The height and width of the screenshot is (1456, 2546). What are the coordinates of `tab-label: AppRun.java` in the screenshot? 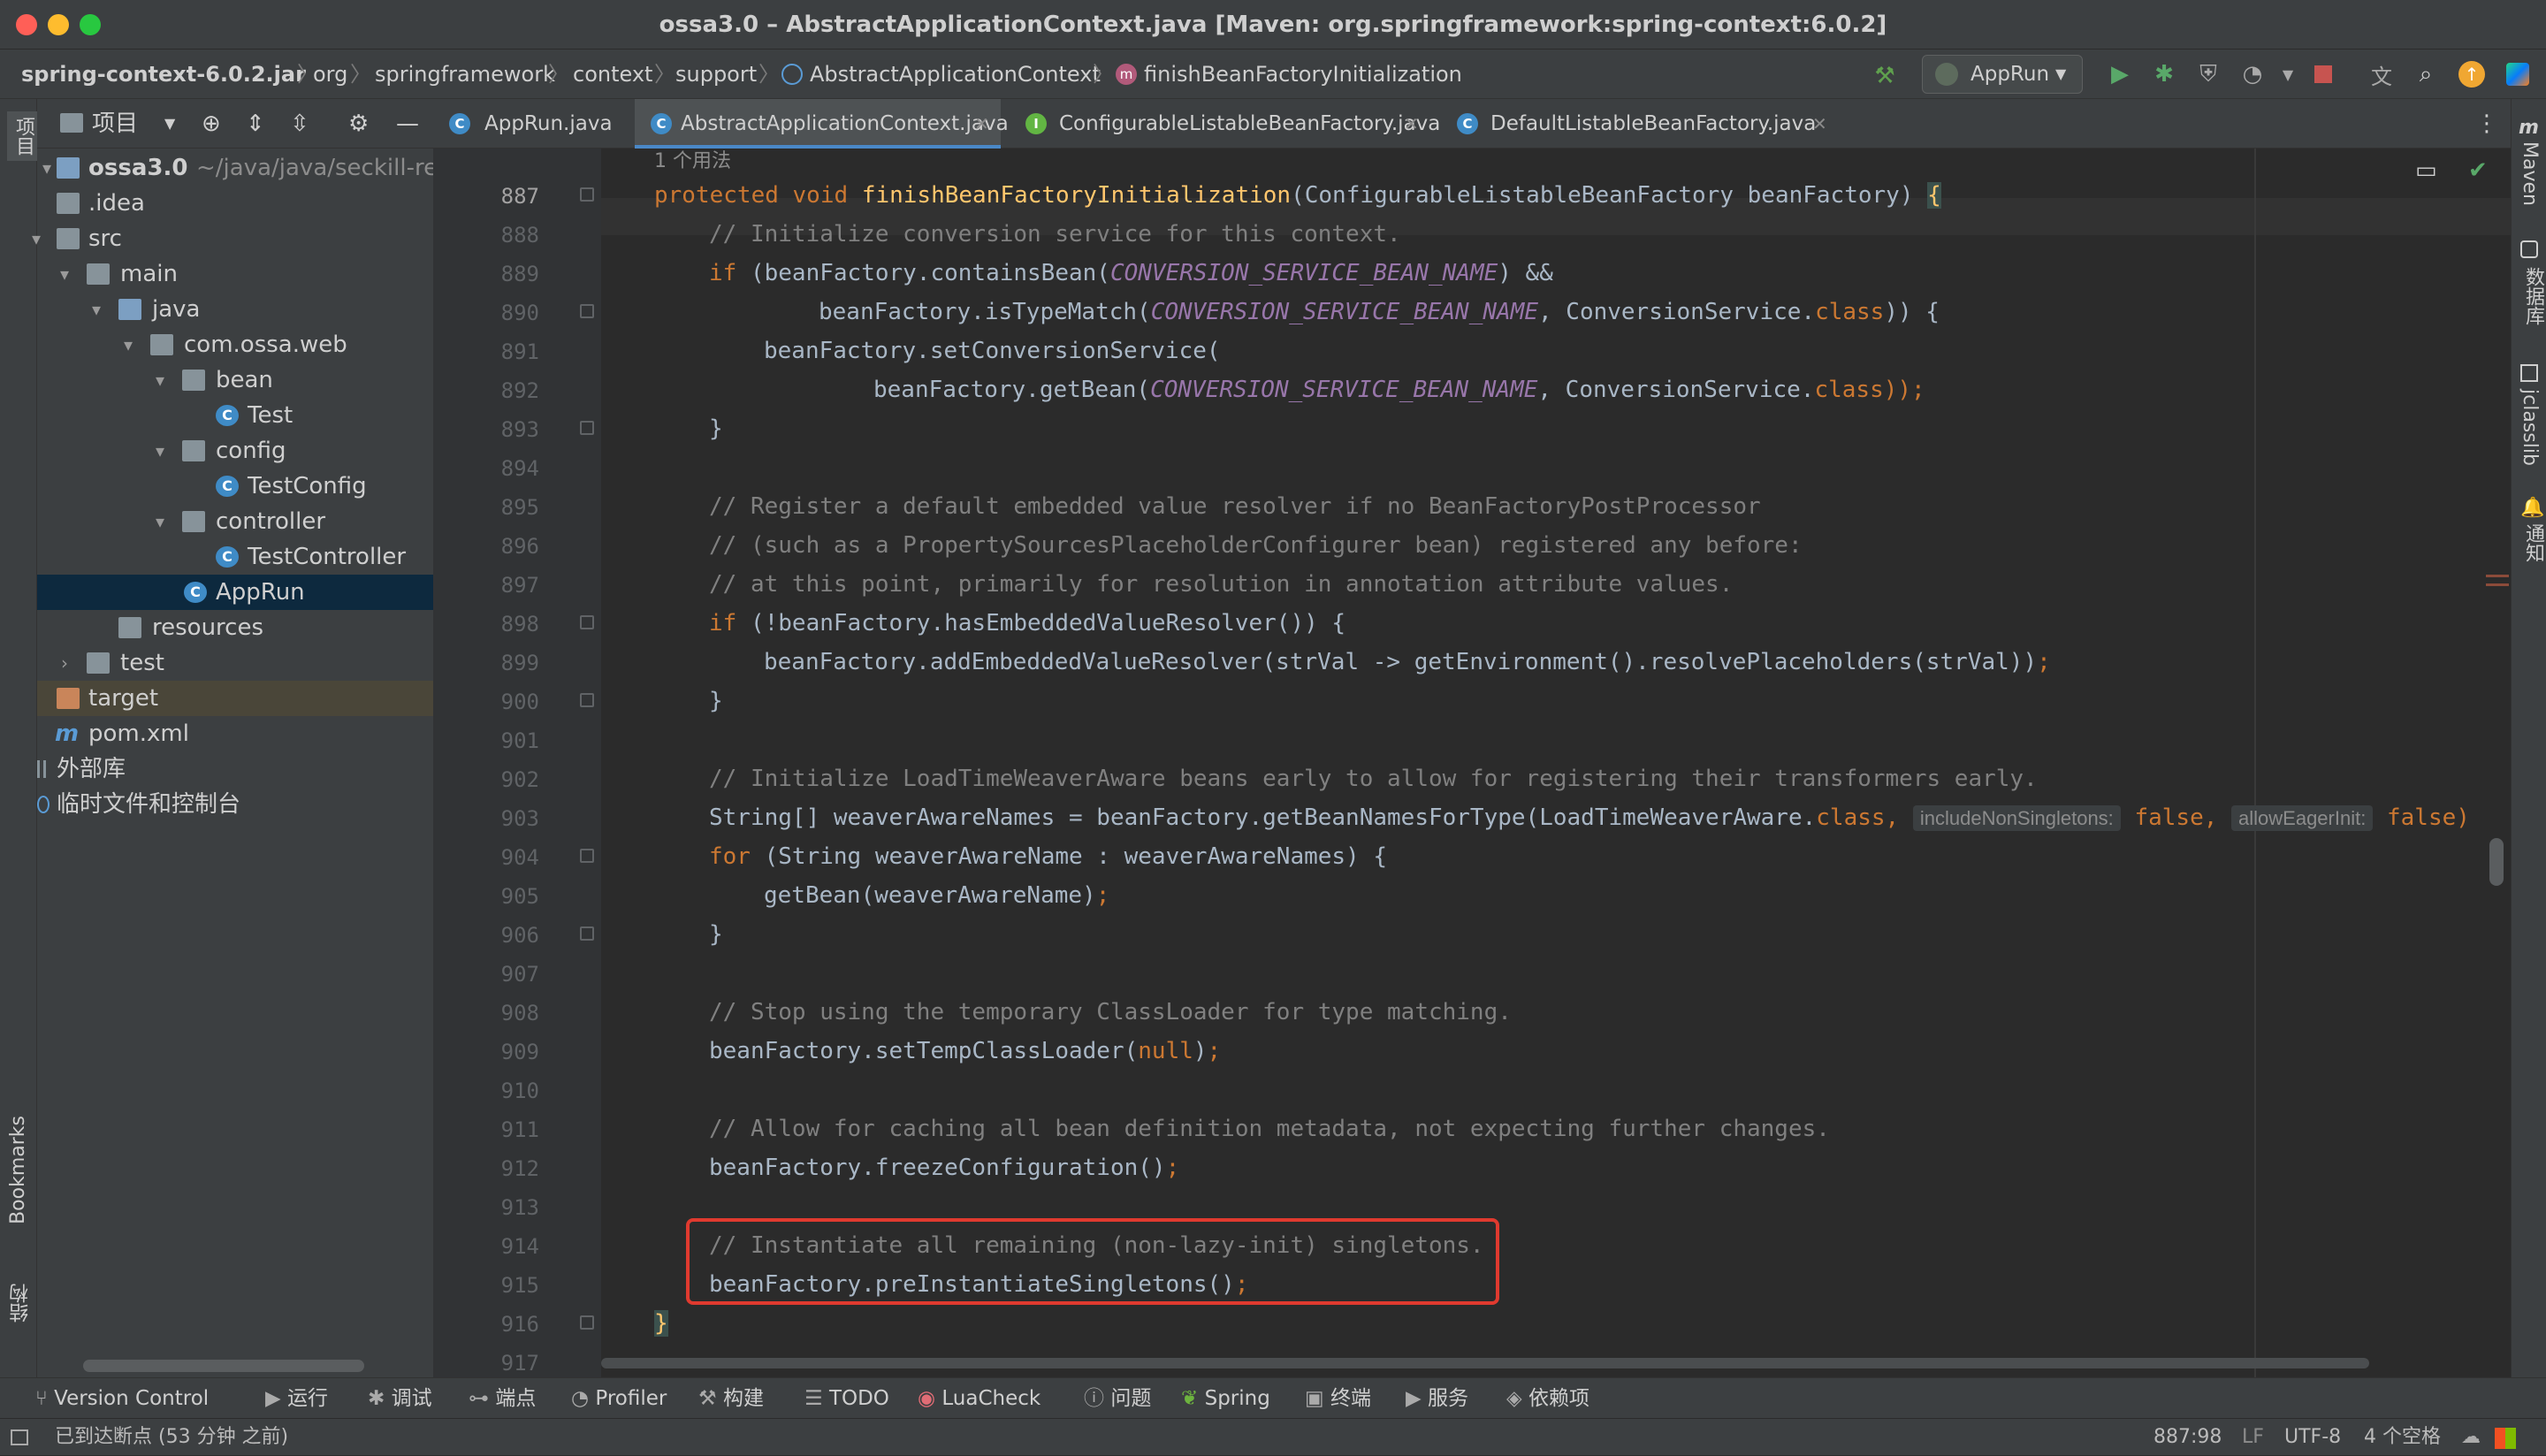 It's located at (548, 123).